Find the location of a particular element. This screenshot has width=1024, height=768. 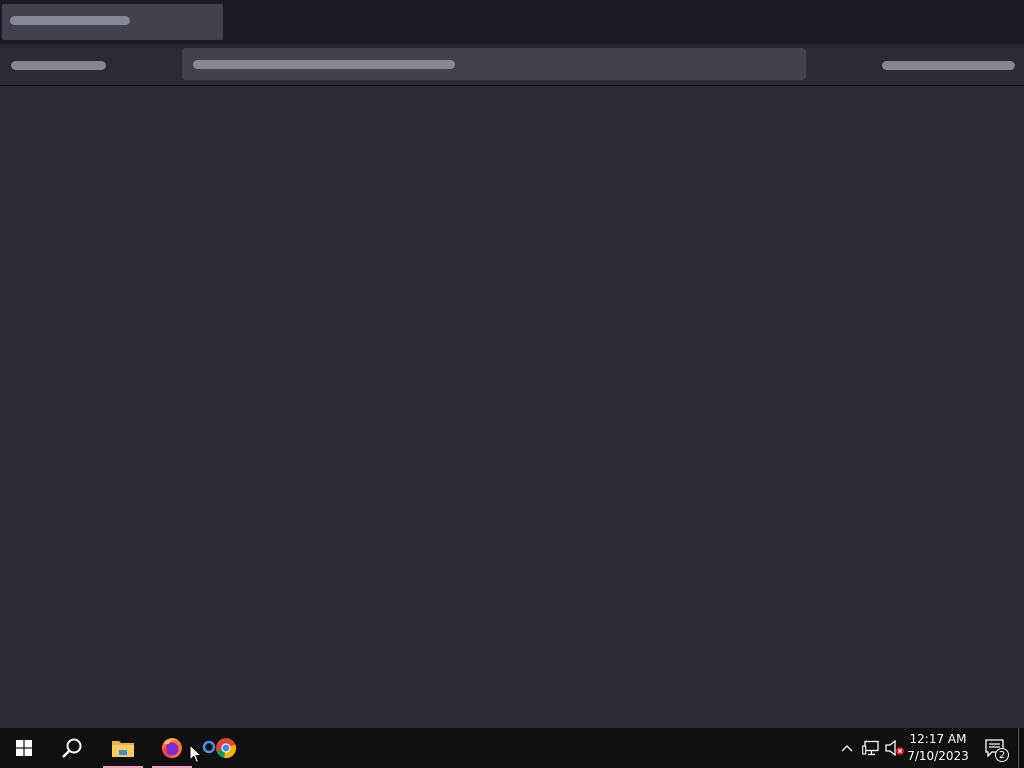

browser-tab is located at coordinates (112, 22).